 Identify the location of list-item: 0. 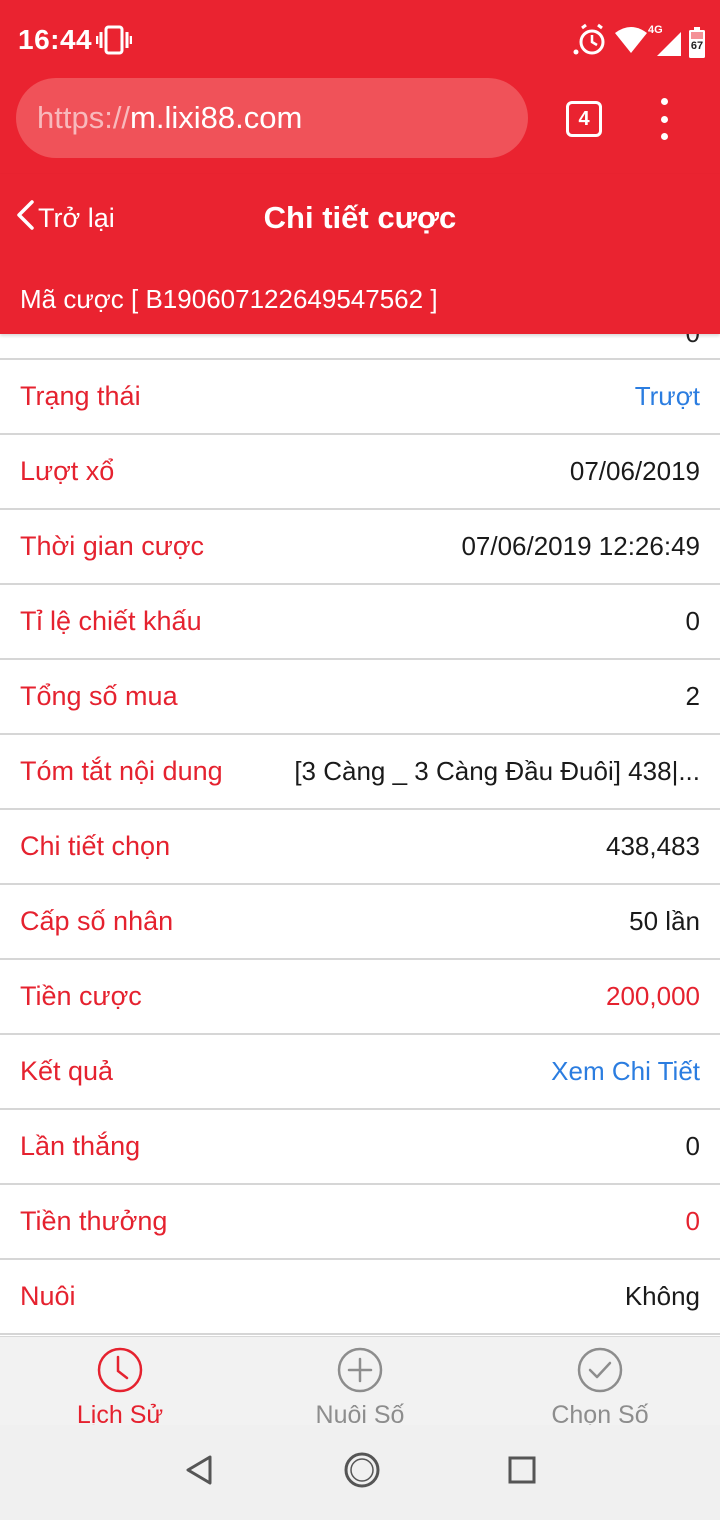
(360, 347).